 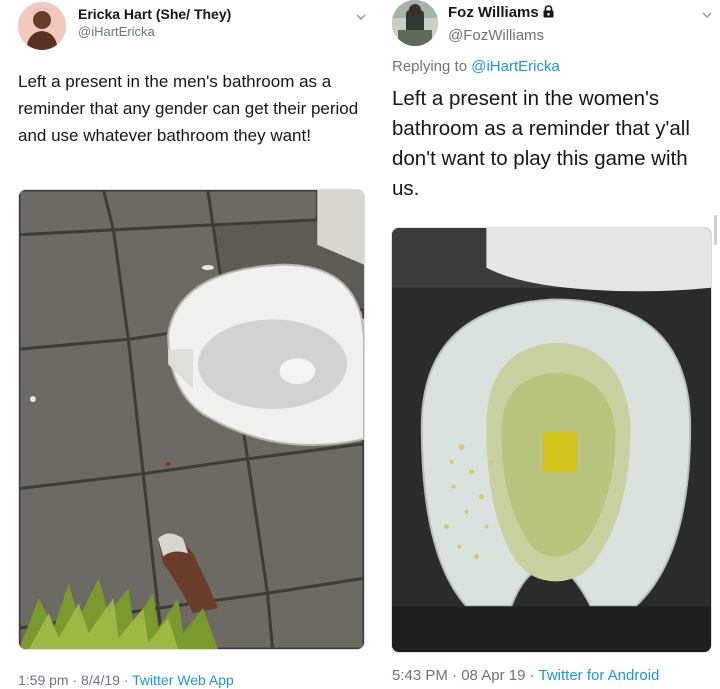 What do you see at coordinates (496, 35) in the screenshot?
I see `user-handle: @FozWilliams` at bounding box center [496, 35].